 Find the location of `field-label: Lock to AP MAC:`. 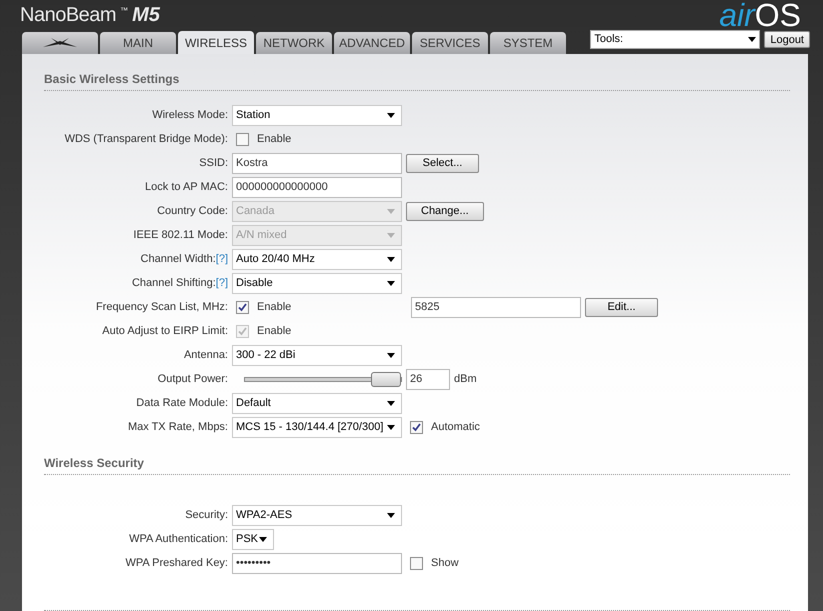

field-label: Lock to AP MAC: is located at coordinates (186, 188).